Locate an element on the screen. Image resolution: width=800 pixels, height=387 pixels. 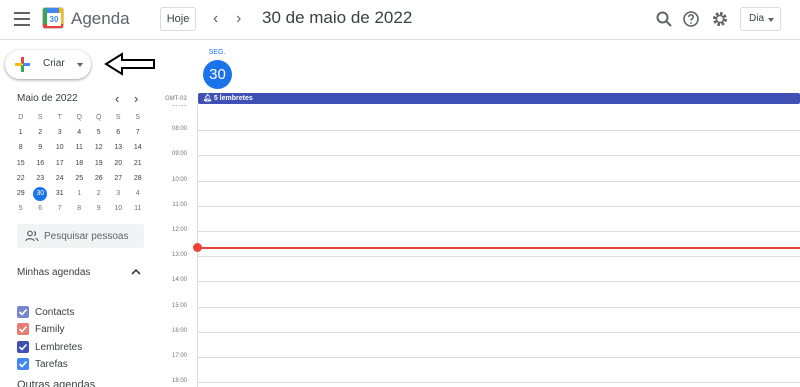
mini-calendar-day: 22 is located at coordinates (21, 178).